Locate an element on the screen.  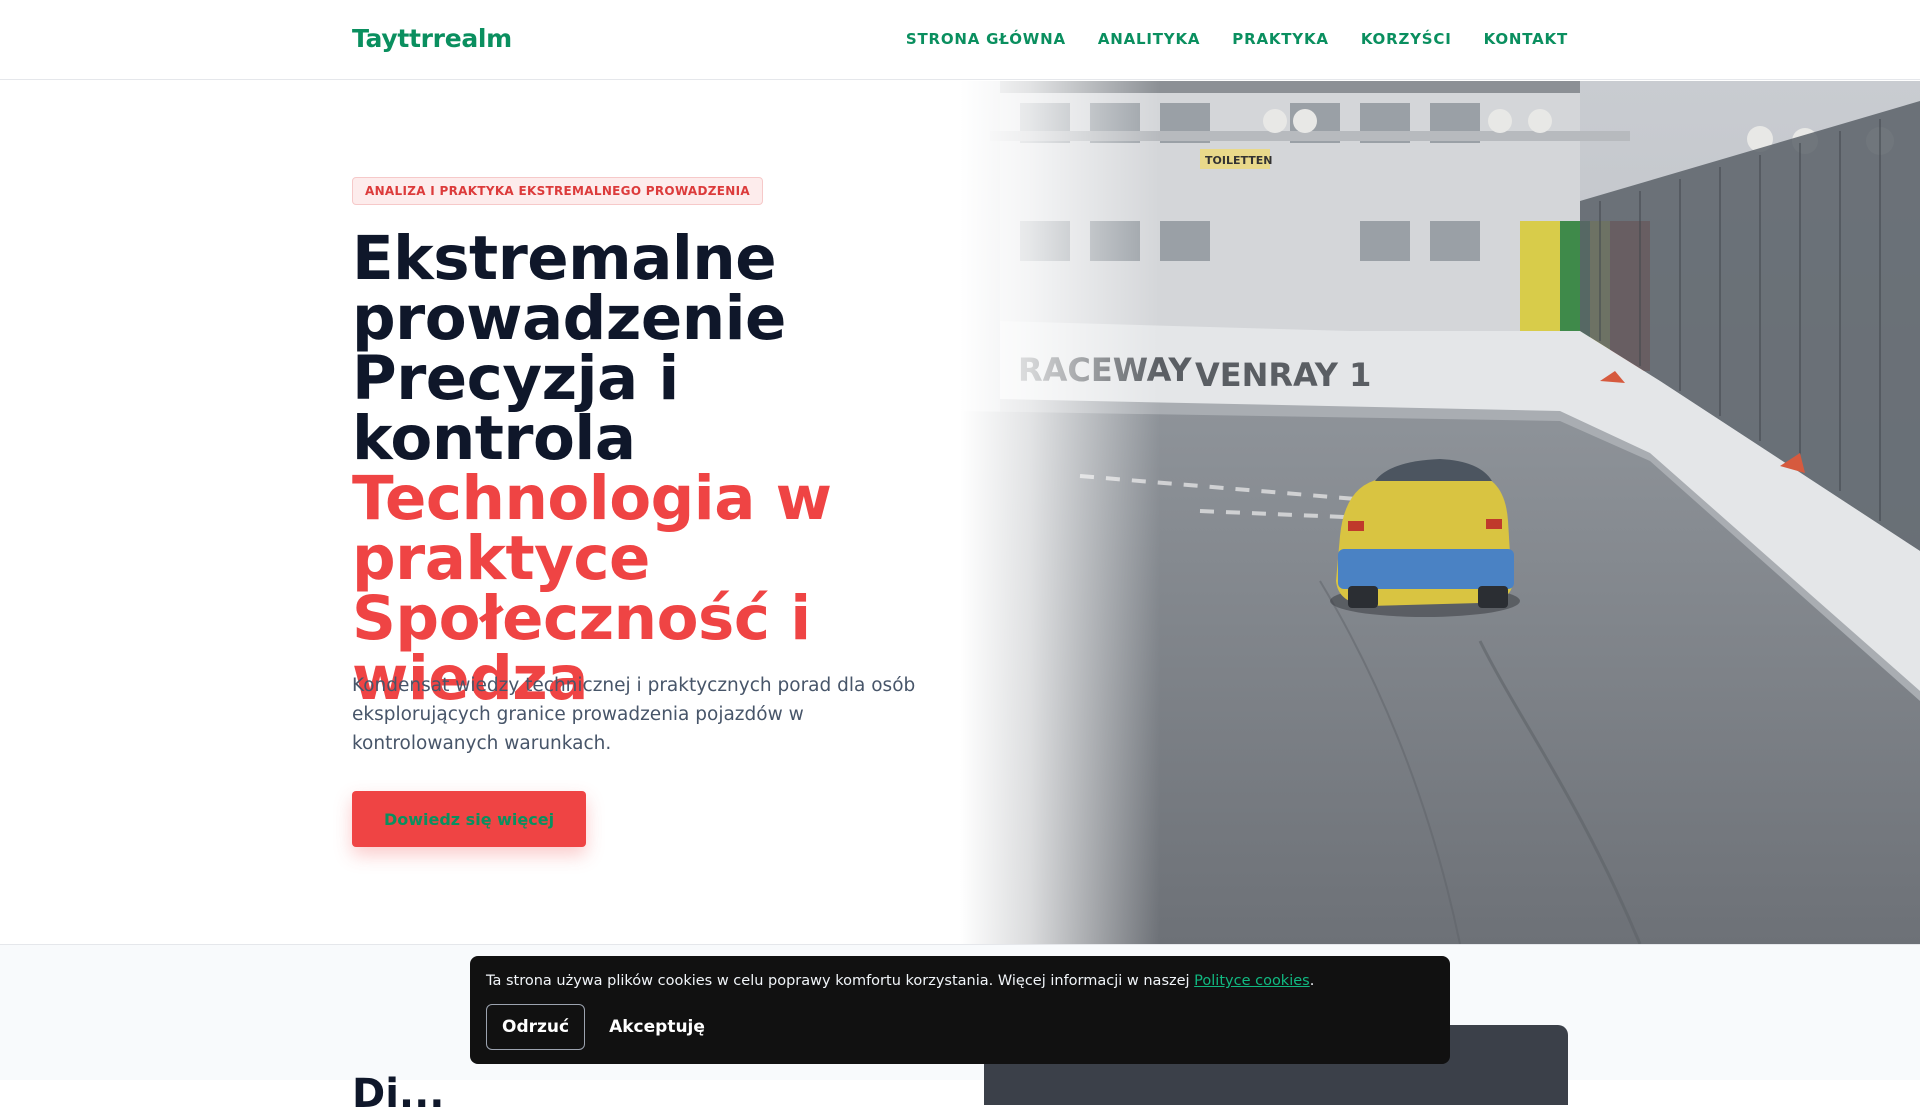
site-logo: Tayttrrealm is located at coordinates (432, 38).